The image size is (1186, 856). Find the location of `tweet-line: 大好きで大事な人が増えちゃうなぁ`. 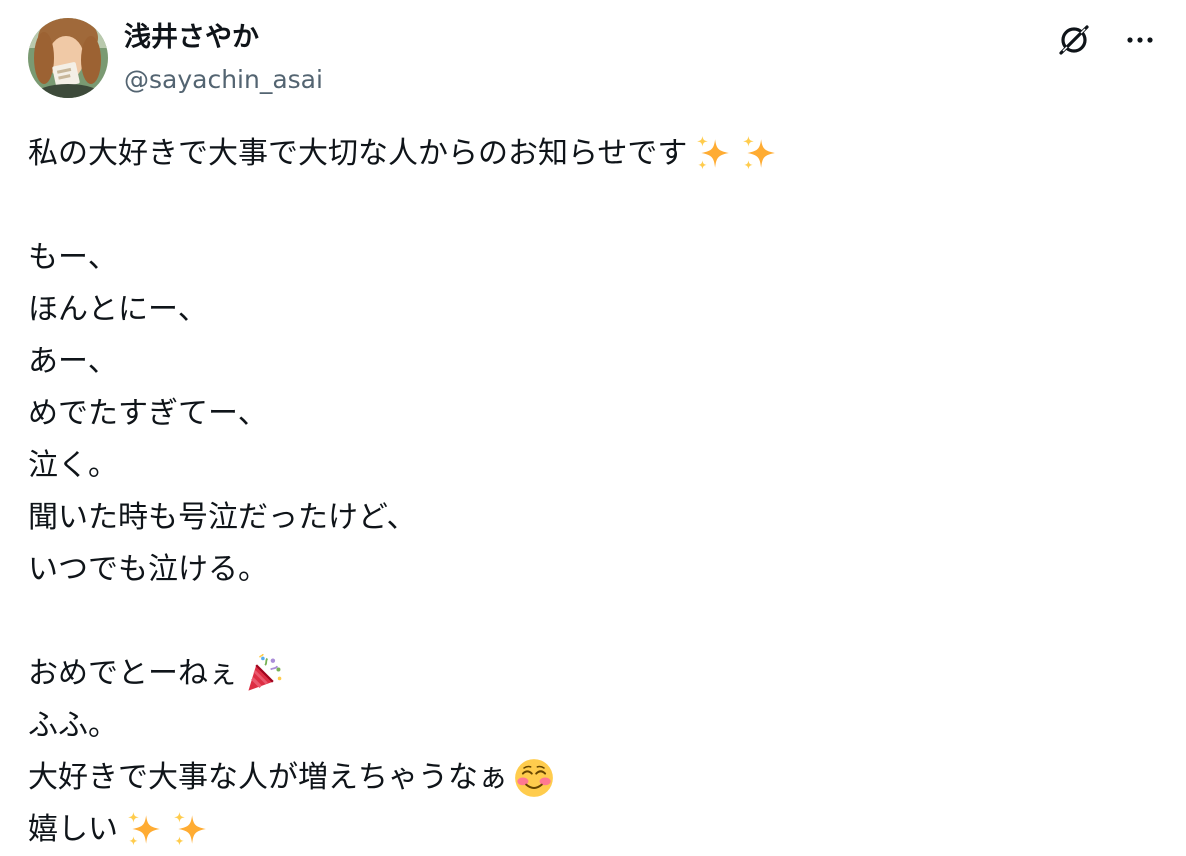

tweet-line: 大好きで大事な人が増えちゃうなぁ is located at coordinates (588, 778).